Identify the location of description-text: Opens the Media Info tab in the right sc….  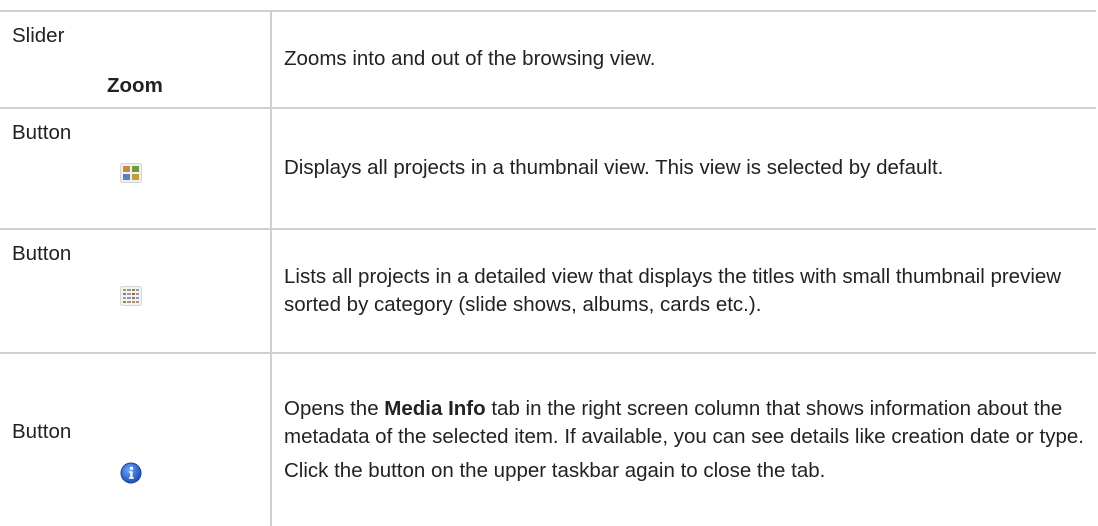
(684, 422).